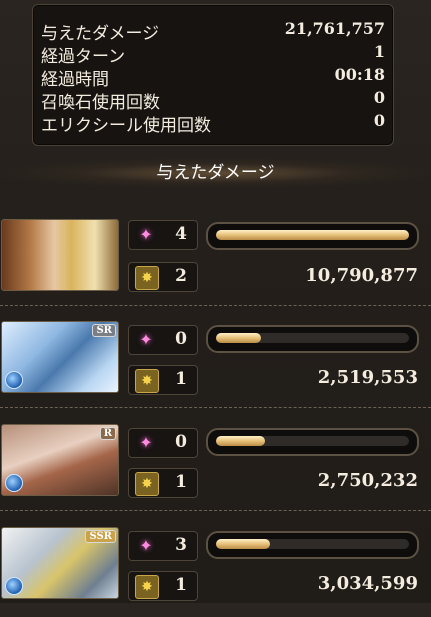 The image size is (431, 617). Describe the element at coordinates (213, 77) in the screenshot. I see `summary-row-time: 経過時間 00:18` at that location.